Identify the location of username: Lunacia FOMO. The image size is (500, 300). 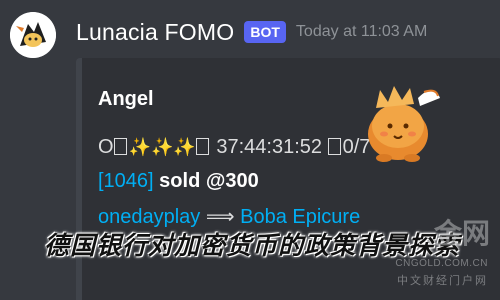
(155, 32).